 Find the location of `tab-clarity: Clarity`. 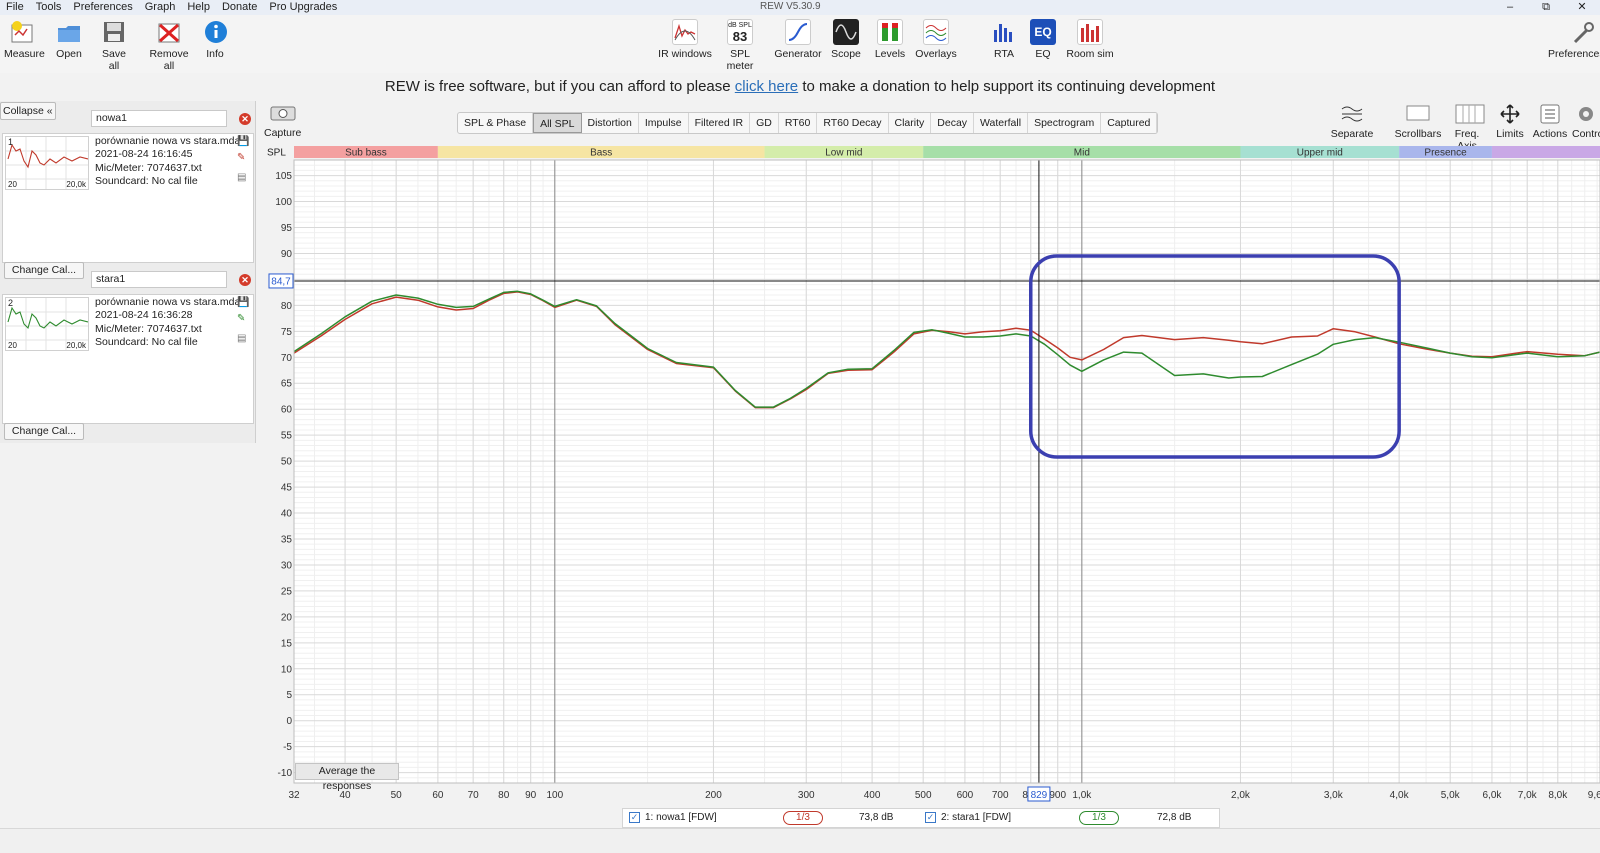

tab-clarity: Clarity is located at coordinates (910, 123).